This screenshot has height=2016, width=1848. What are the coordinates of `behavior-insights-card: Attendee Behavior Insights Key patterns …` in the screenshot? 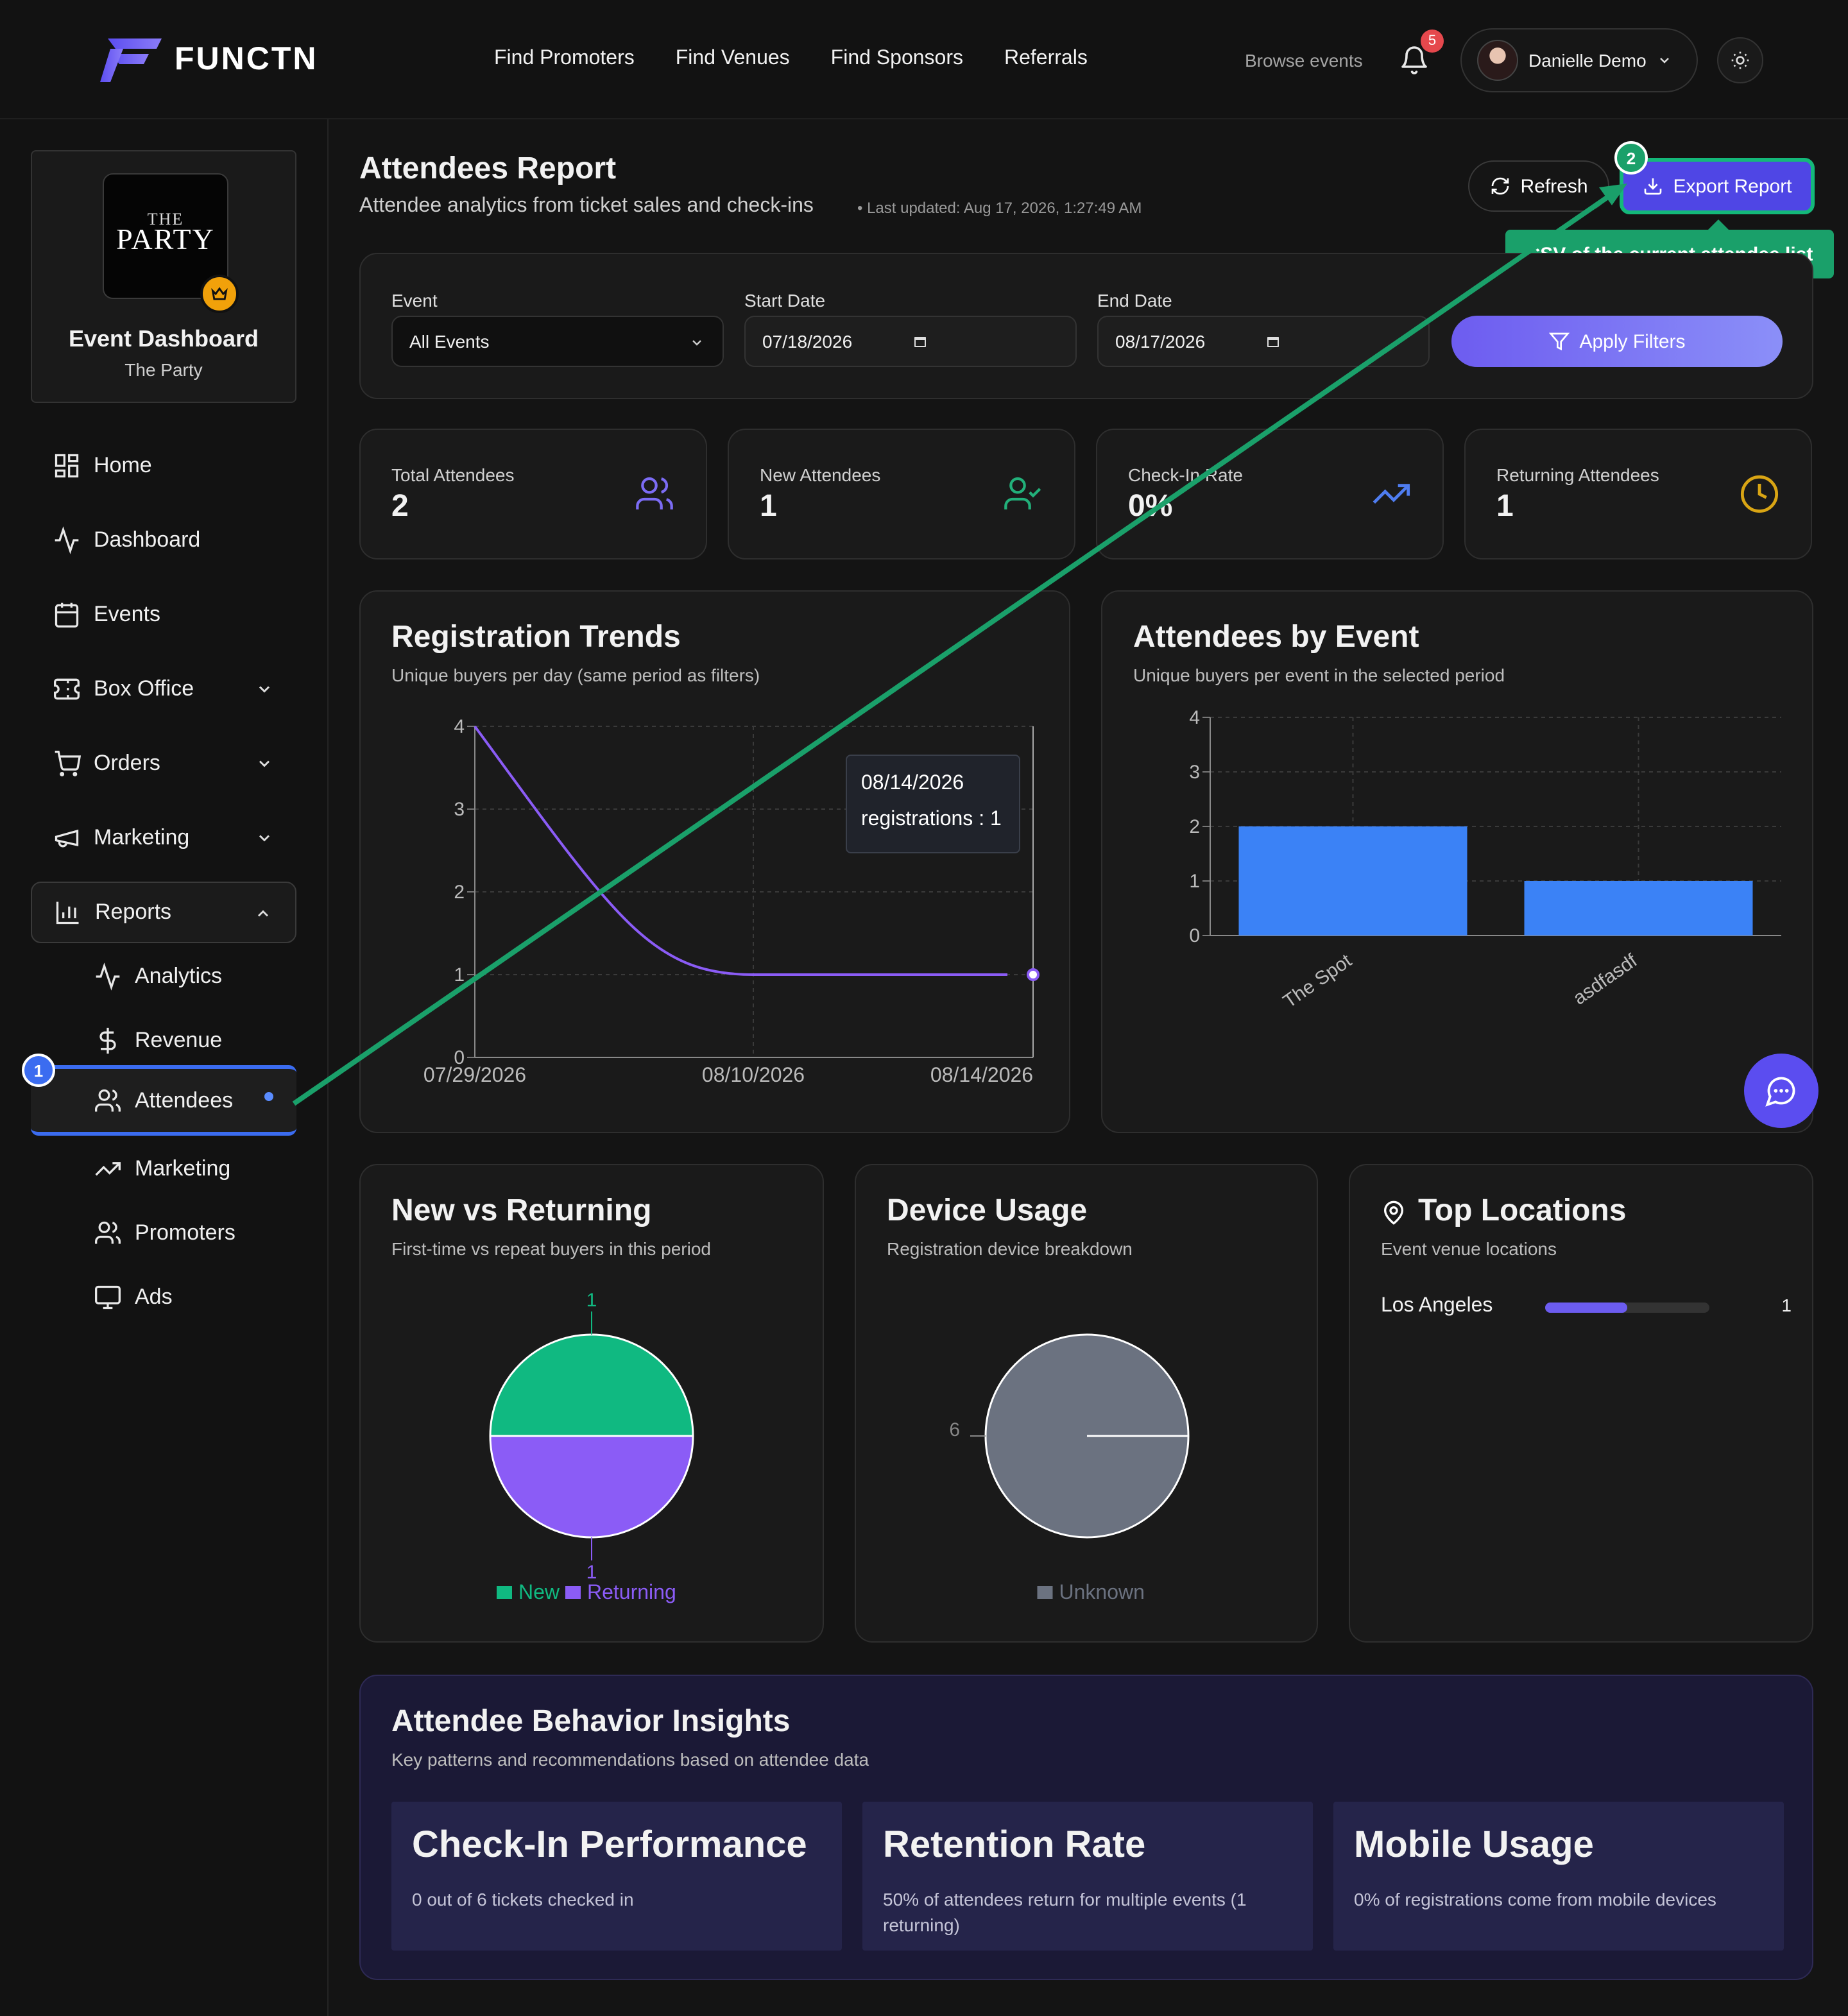 It's located at (1086, 1827).